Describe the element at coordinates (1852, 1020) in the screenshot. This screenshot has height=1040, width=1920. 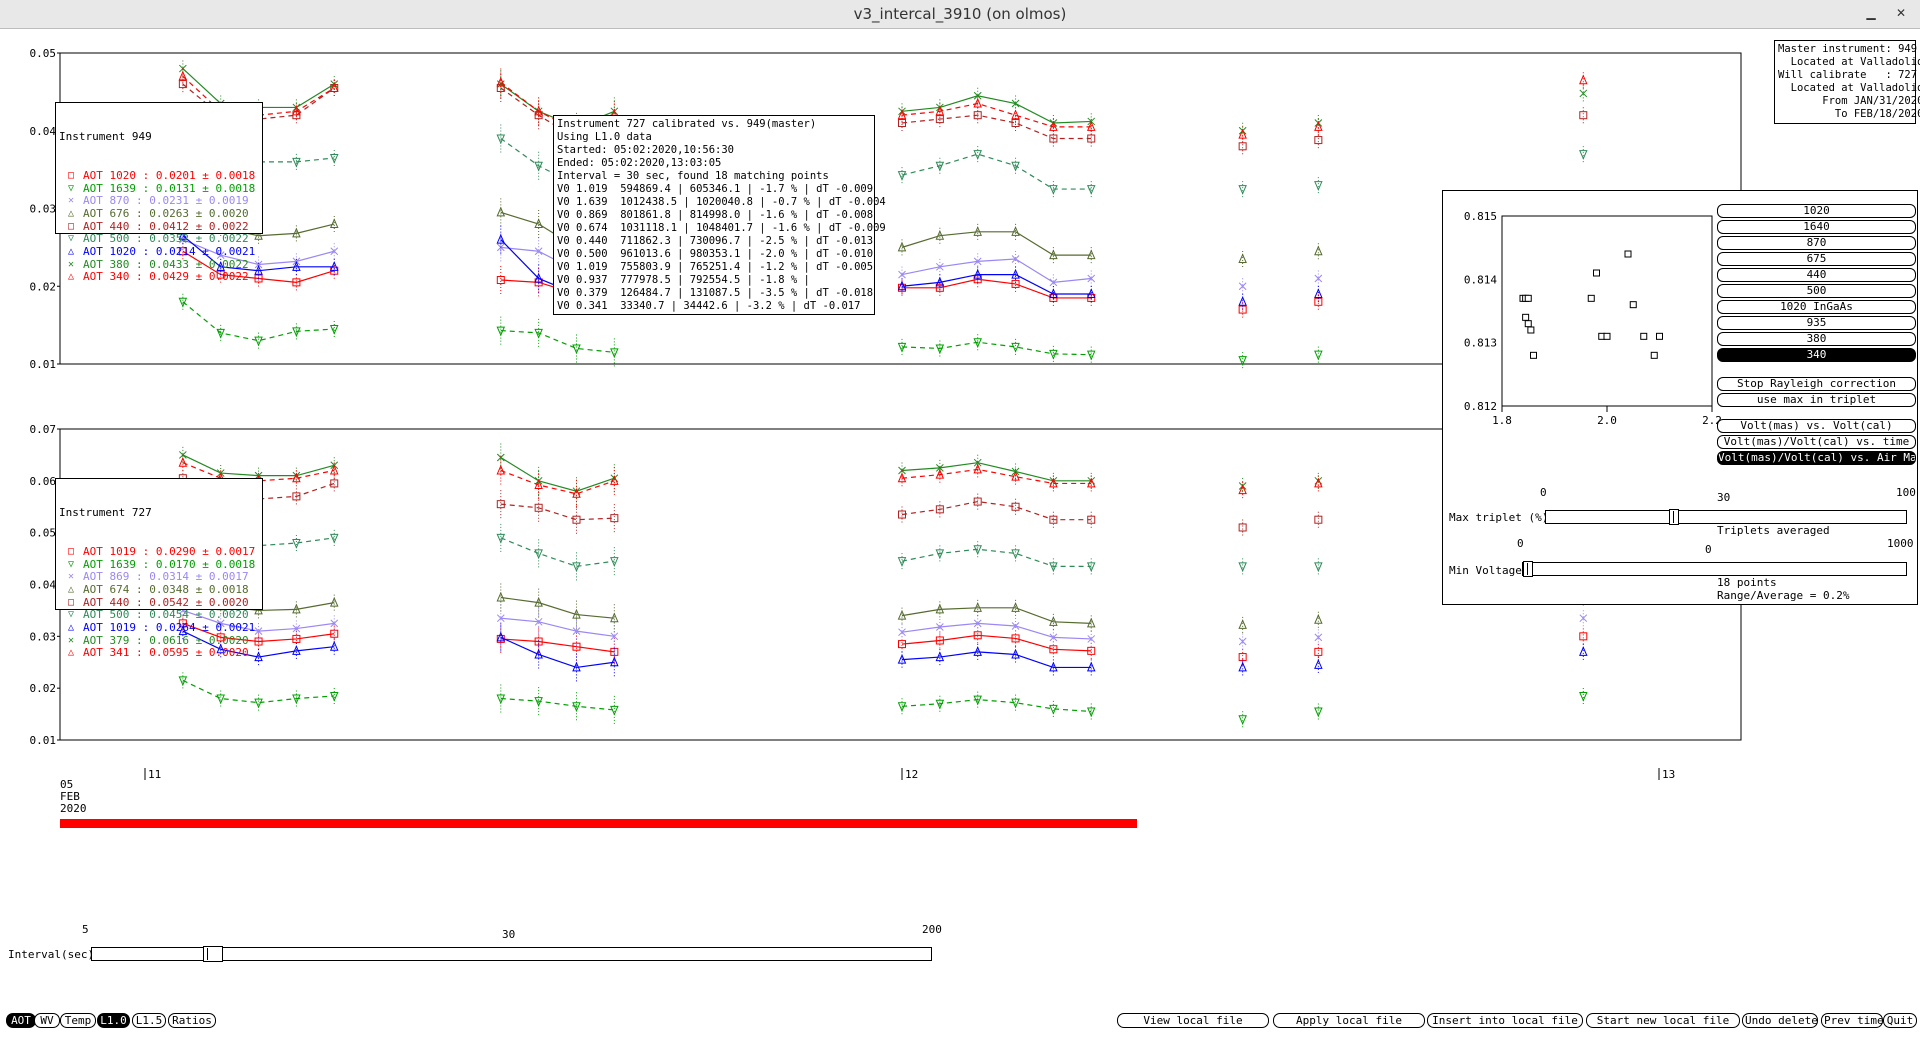
I see `prev-time-button: Prev time` at that location.